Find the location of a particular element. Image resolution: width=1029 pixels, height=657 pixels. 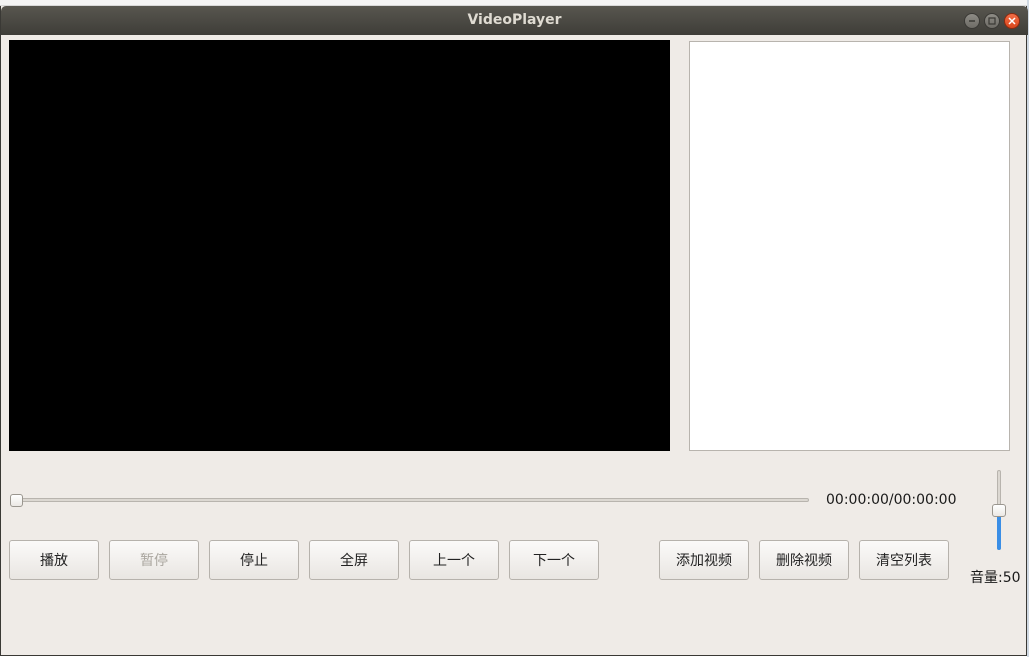

maximize-button is located at coordinates (992, 21).